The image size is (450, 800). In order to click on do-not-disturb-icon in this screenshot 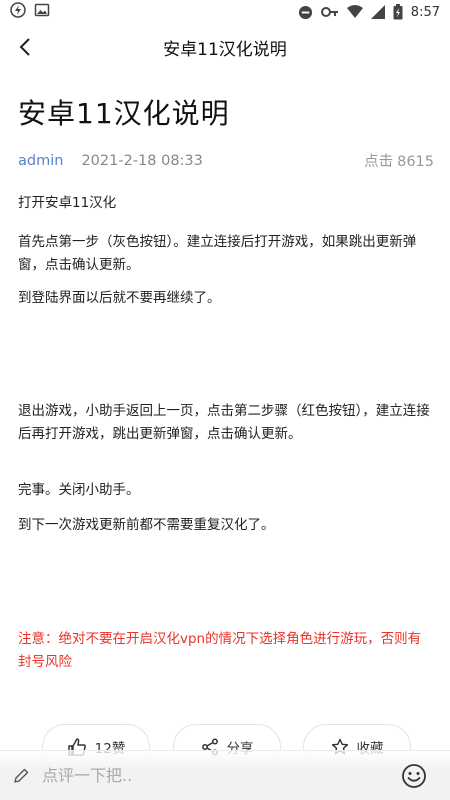, I will do `click(305, 12)`.